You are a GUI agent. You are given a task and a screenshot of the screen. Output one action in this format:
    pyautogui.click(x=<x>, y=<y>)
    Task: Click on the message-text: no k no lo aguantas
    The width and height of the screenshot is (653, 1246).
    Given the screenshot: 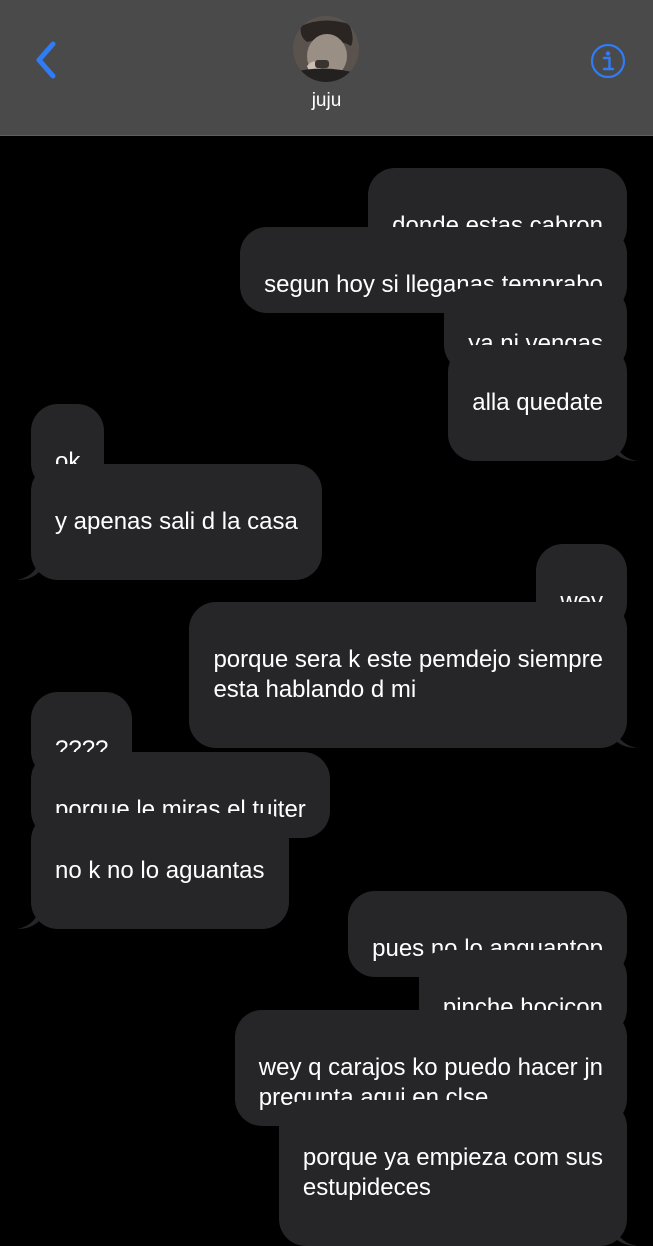 What is the action you would take?
    pyautogui.click(x=160, y=870)
    